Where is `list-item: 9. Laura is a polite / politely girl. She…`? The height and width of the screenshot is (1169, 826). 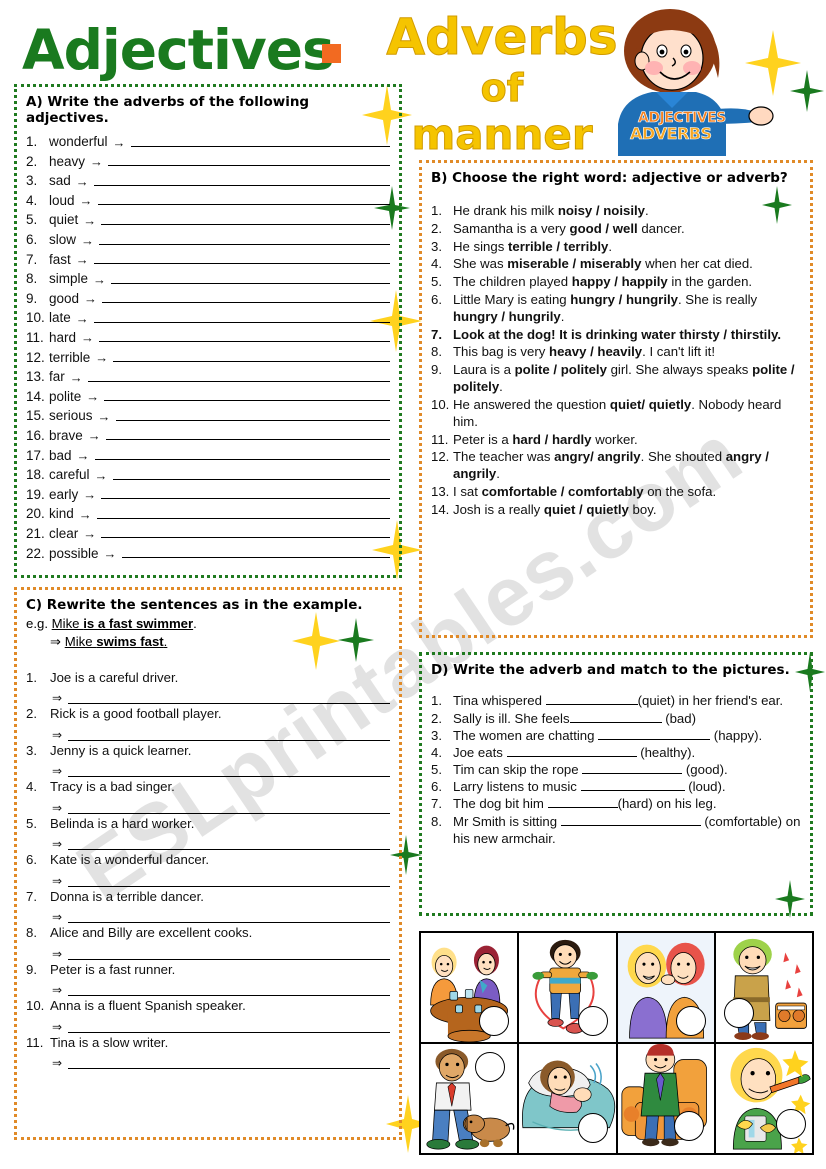
list-item: 9. Laura is a polite / politely girl. She… is located at coordinates (616, 378).